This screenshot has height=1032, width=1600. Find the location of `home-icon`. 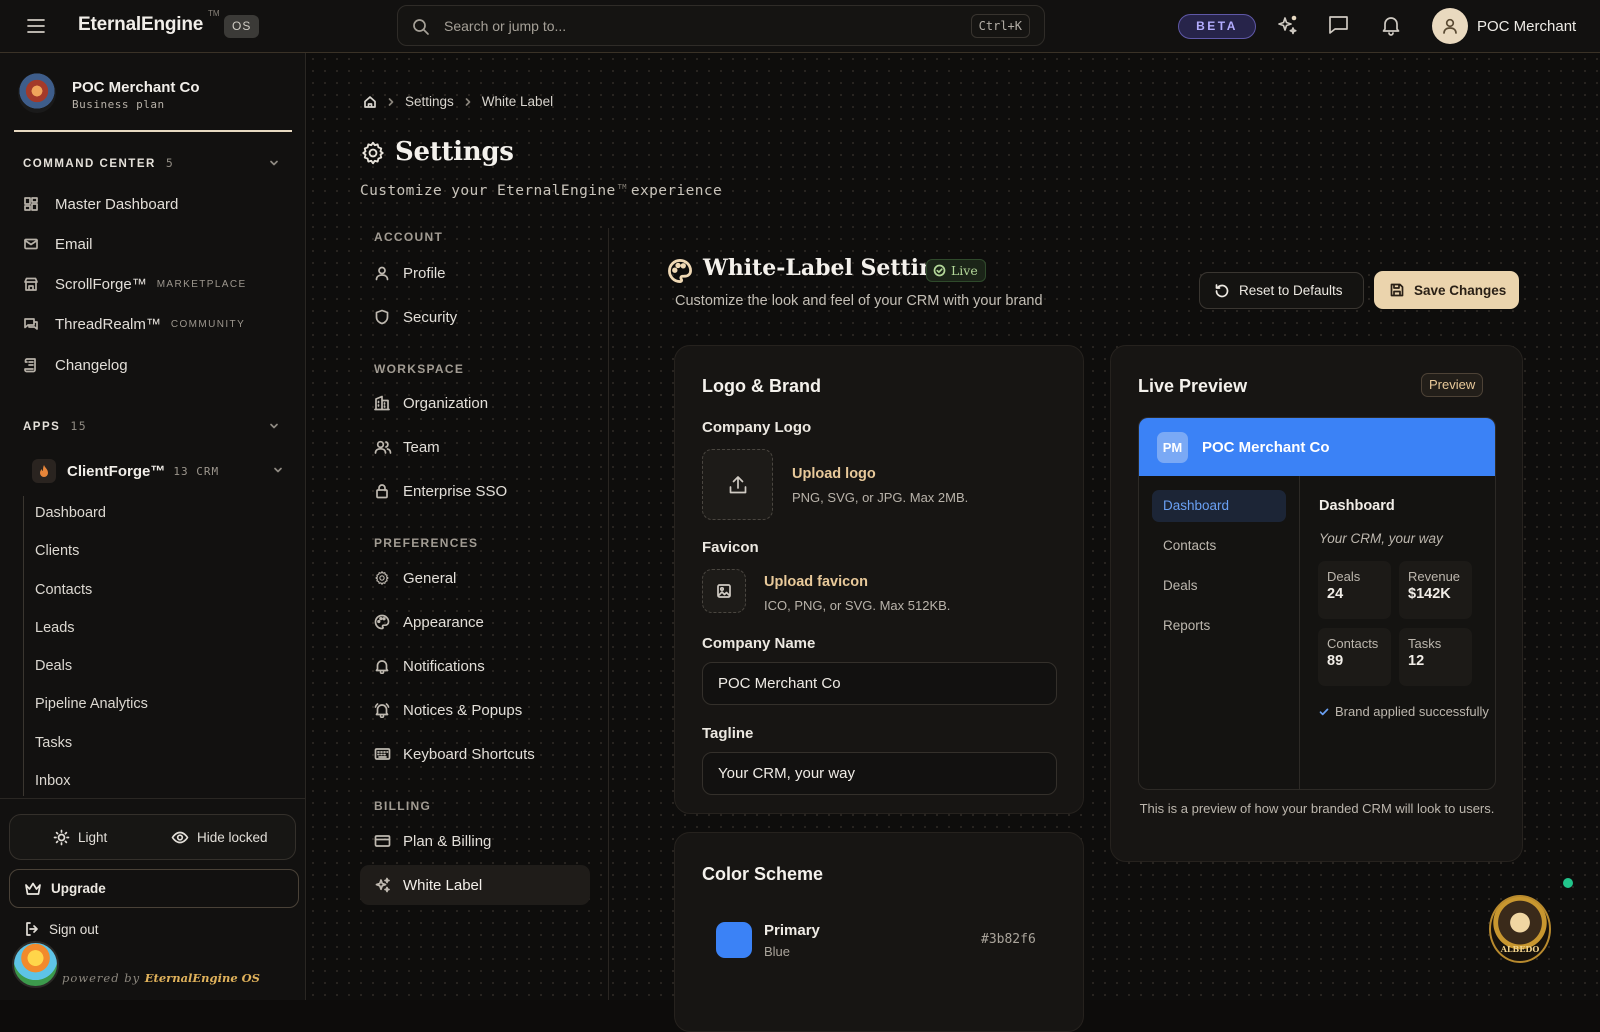

home-icon is located at coordinates (370, 102).